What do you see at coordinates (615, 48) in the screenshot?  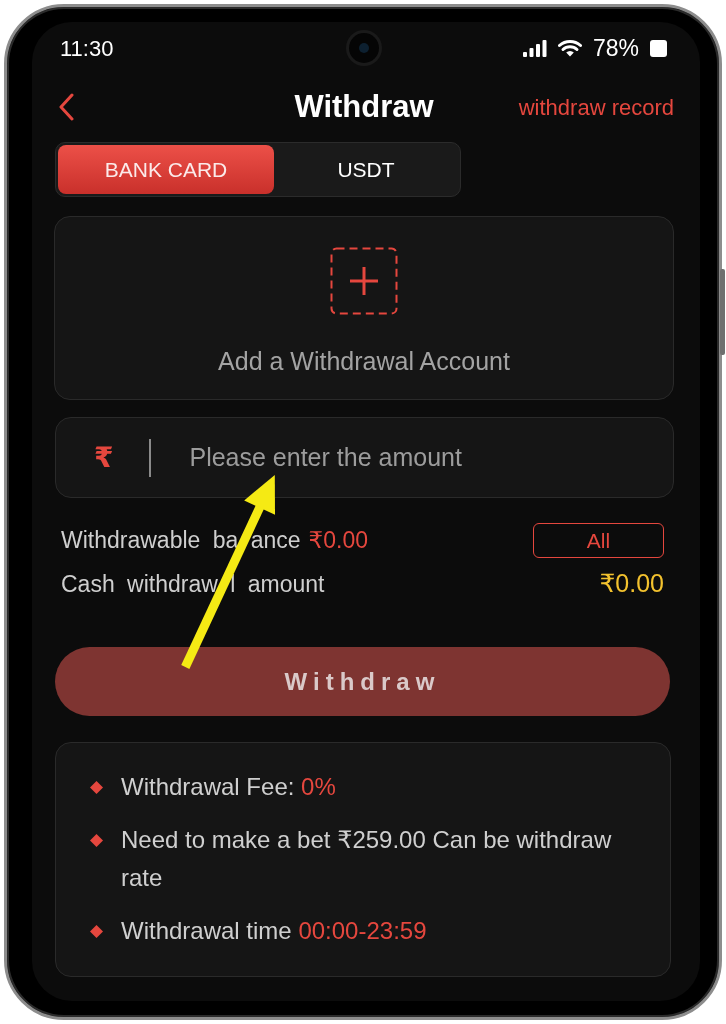 I see `battery-percent: 78%` at bounding box center [615, 48].